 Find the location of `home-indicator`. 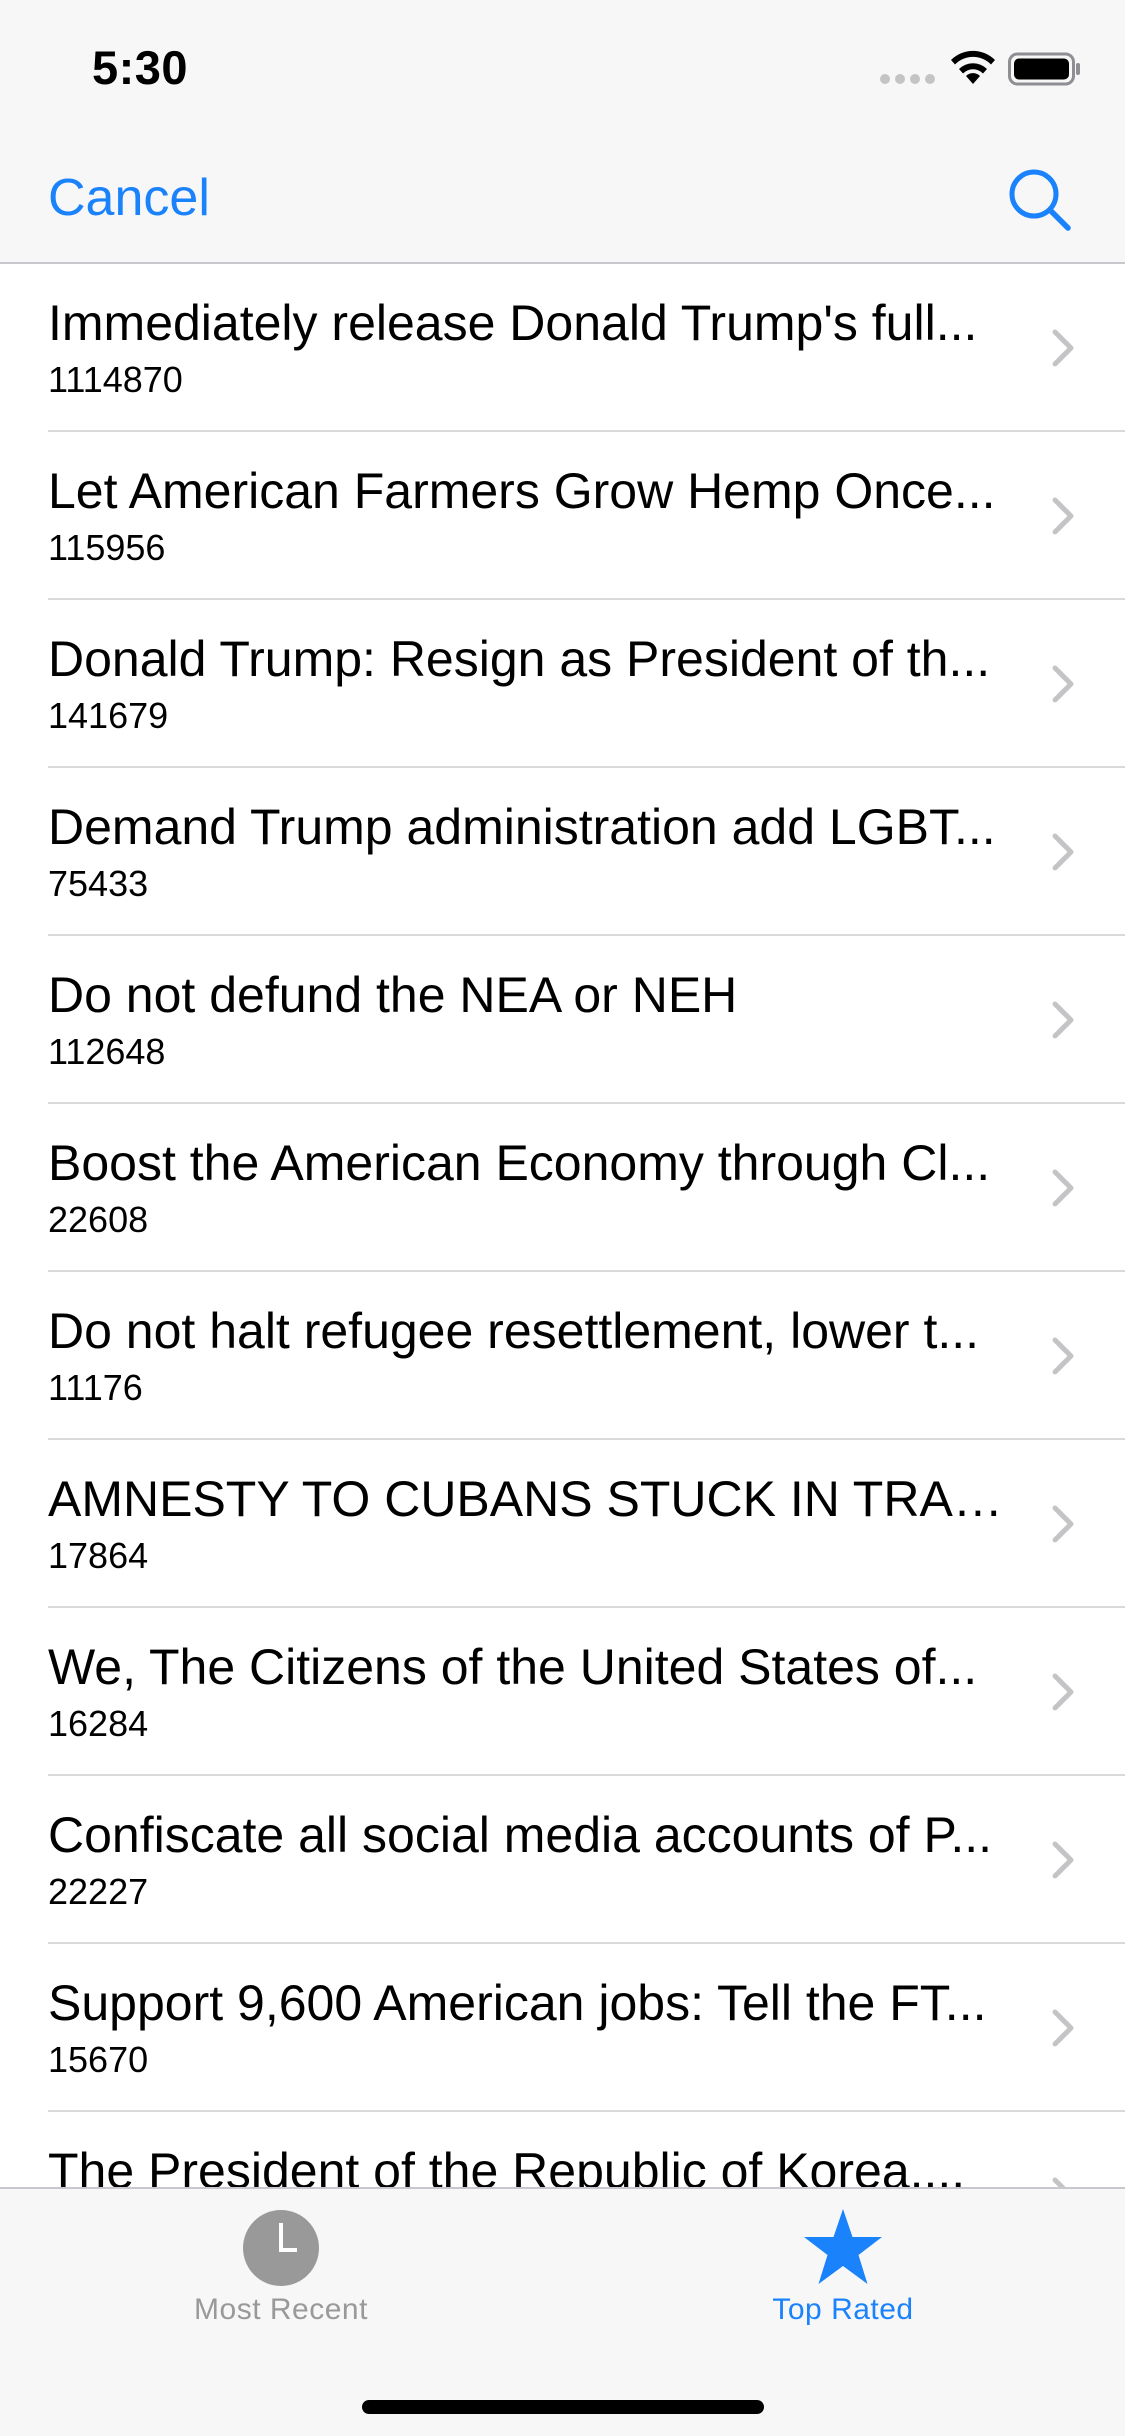

home-indicator is located at coordinates (563, 2407).